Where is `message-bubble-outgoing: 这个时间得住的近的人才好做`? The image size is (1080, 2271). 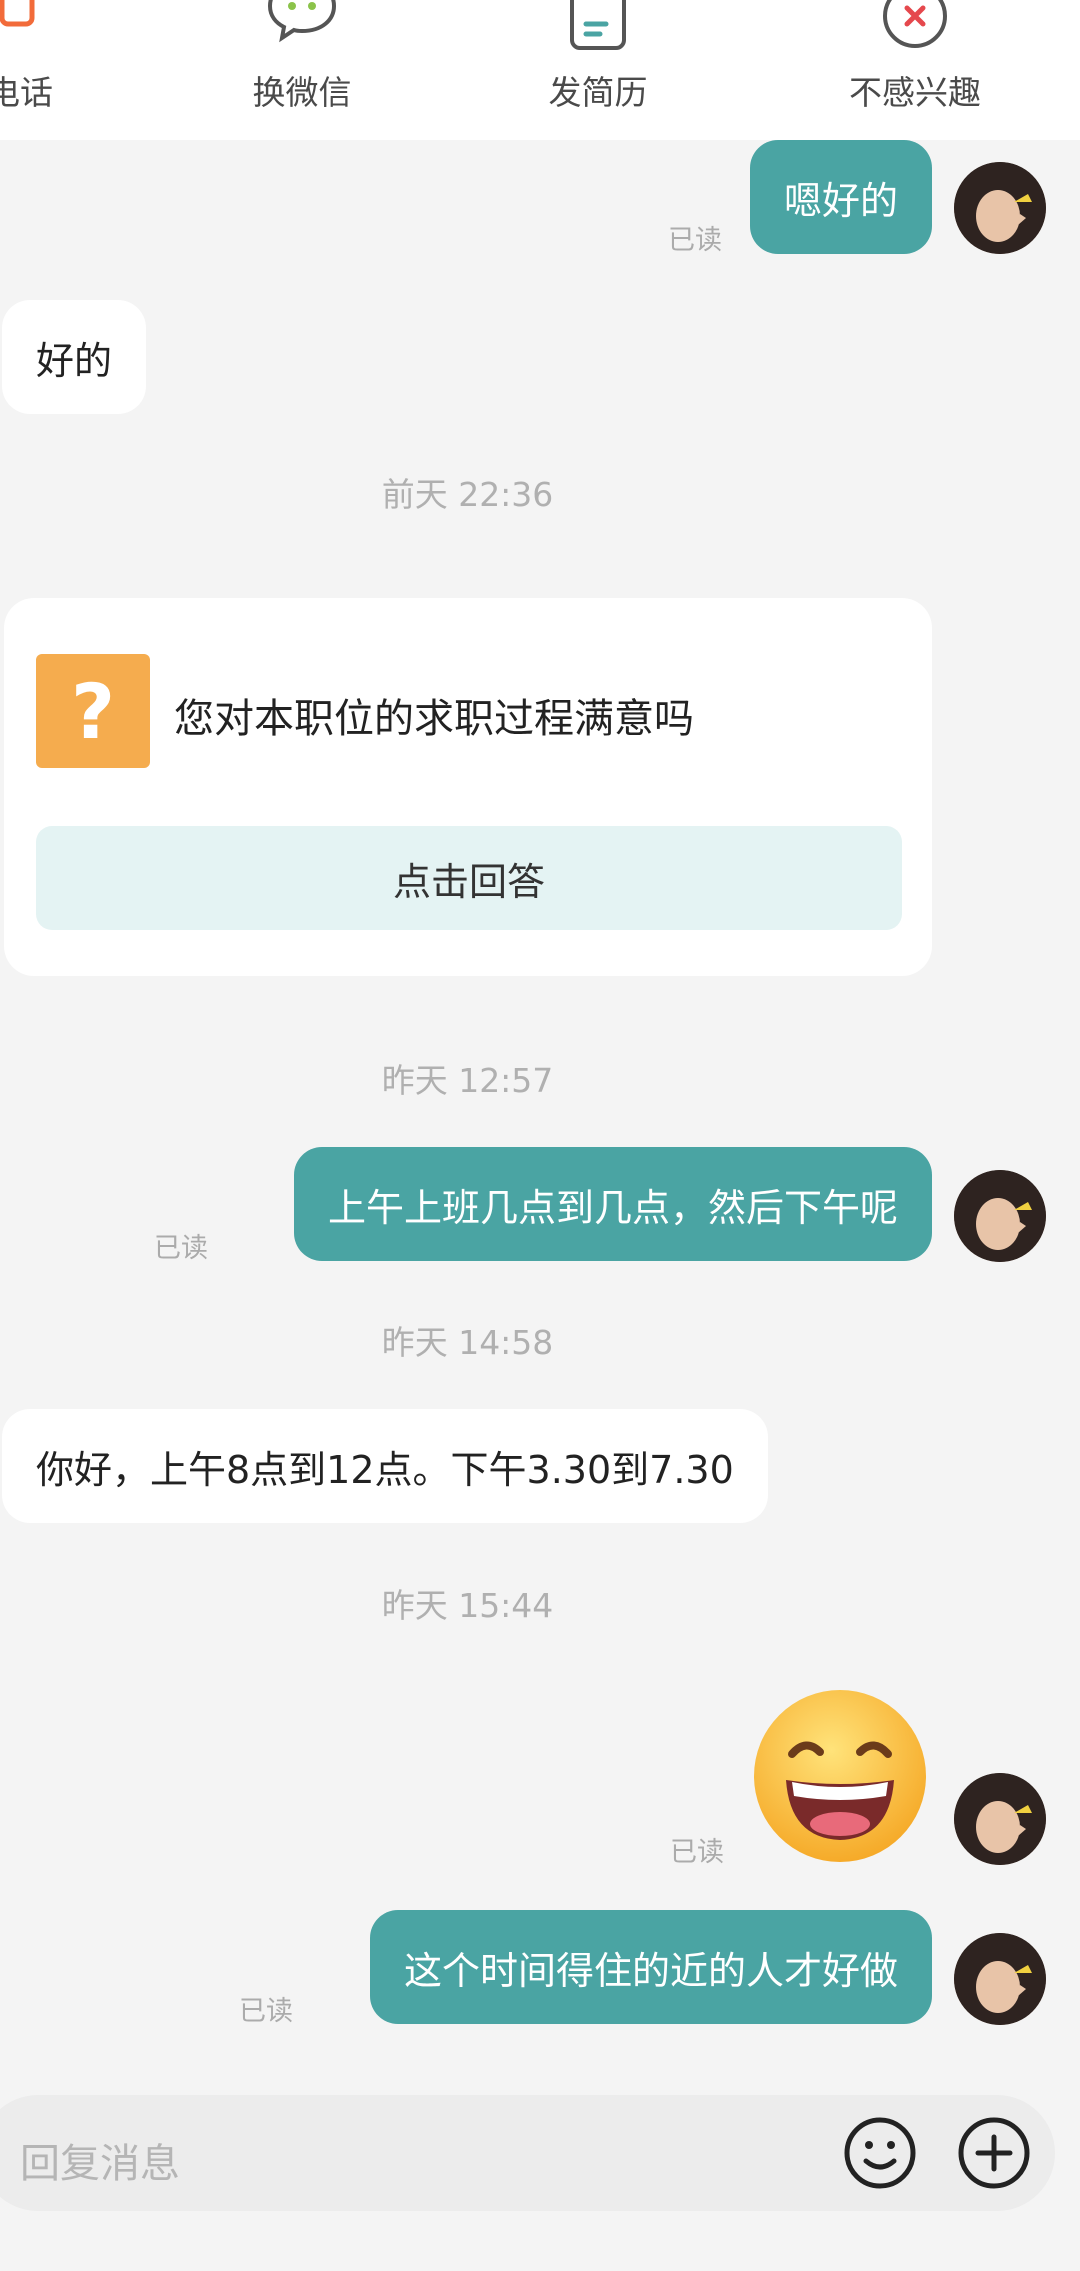 message-bubble-outgoing: 这个时间得住的近的人才好做 is located at coordinates (650, 1967).